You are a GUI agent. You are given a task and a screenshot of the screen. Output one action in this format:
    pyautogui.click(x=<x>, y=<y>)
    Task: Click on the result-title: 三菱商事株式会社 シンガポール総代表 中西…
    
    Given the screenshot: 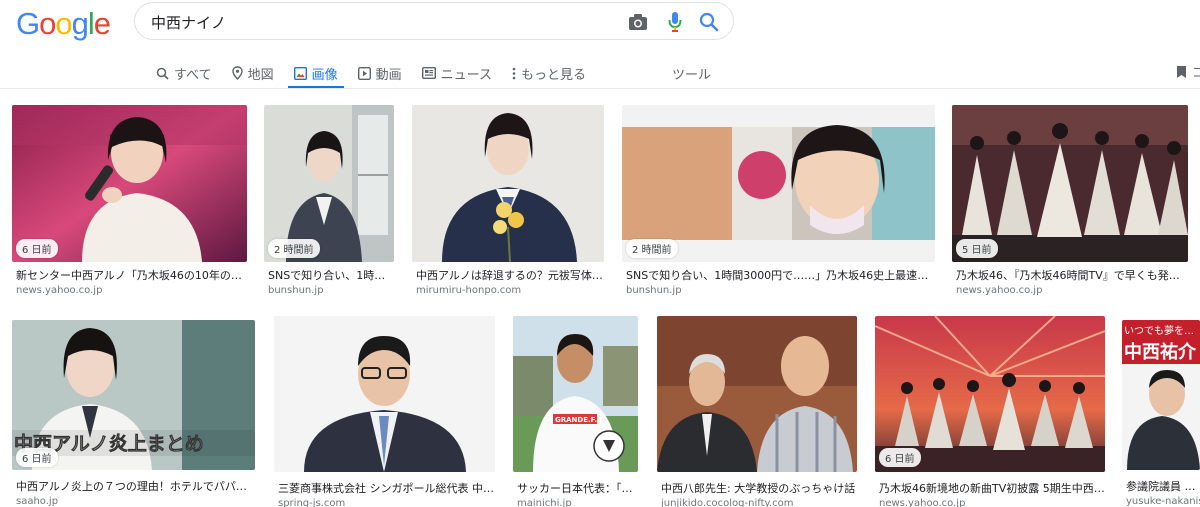 What is the action you would take?
    pyautogui.click(x=387, y=488)
    